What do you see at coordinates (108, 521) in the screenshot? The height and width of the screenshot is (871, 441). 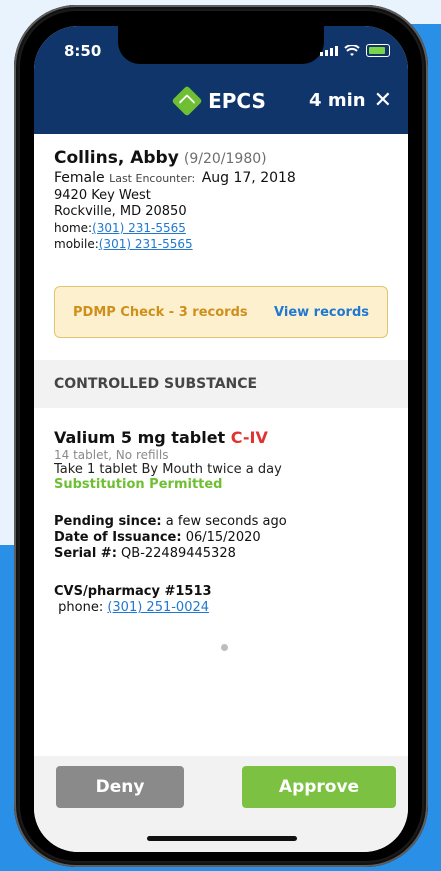 I see `pending-label: Pending since:` at bounding box center [108, 521].